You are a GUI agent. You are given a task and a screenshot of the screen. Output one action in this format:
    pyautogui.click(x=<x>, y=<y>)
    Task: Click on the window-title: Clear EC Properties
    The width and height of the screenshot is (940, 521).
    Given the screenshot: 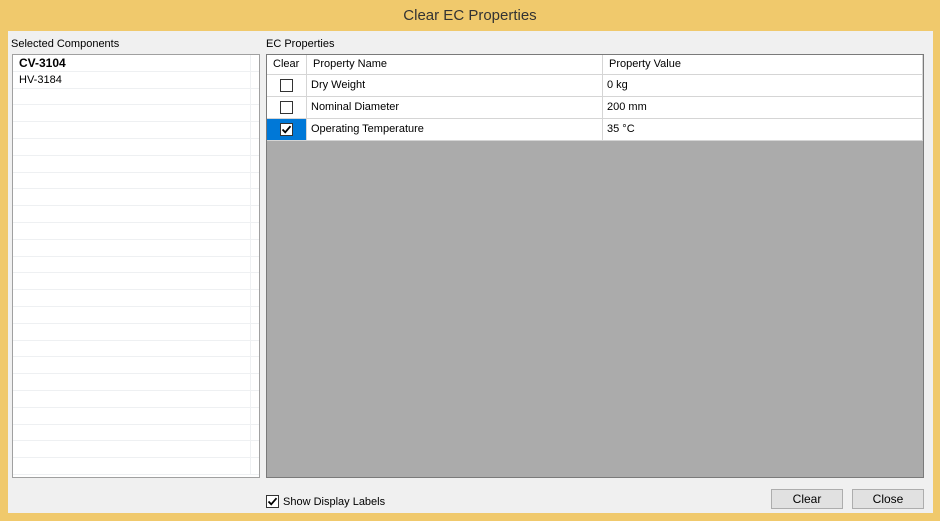 What is the action you would take?
    pyautogui.click(x=470, y=15)
    